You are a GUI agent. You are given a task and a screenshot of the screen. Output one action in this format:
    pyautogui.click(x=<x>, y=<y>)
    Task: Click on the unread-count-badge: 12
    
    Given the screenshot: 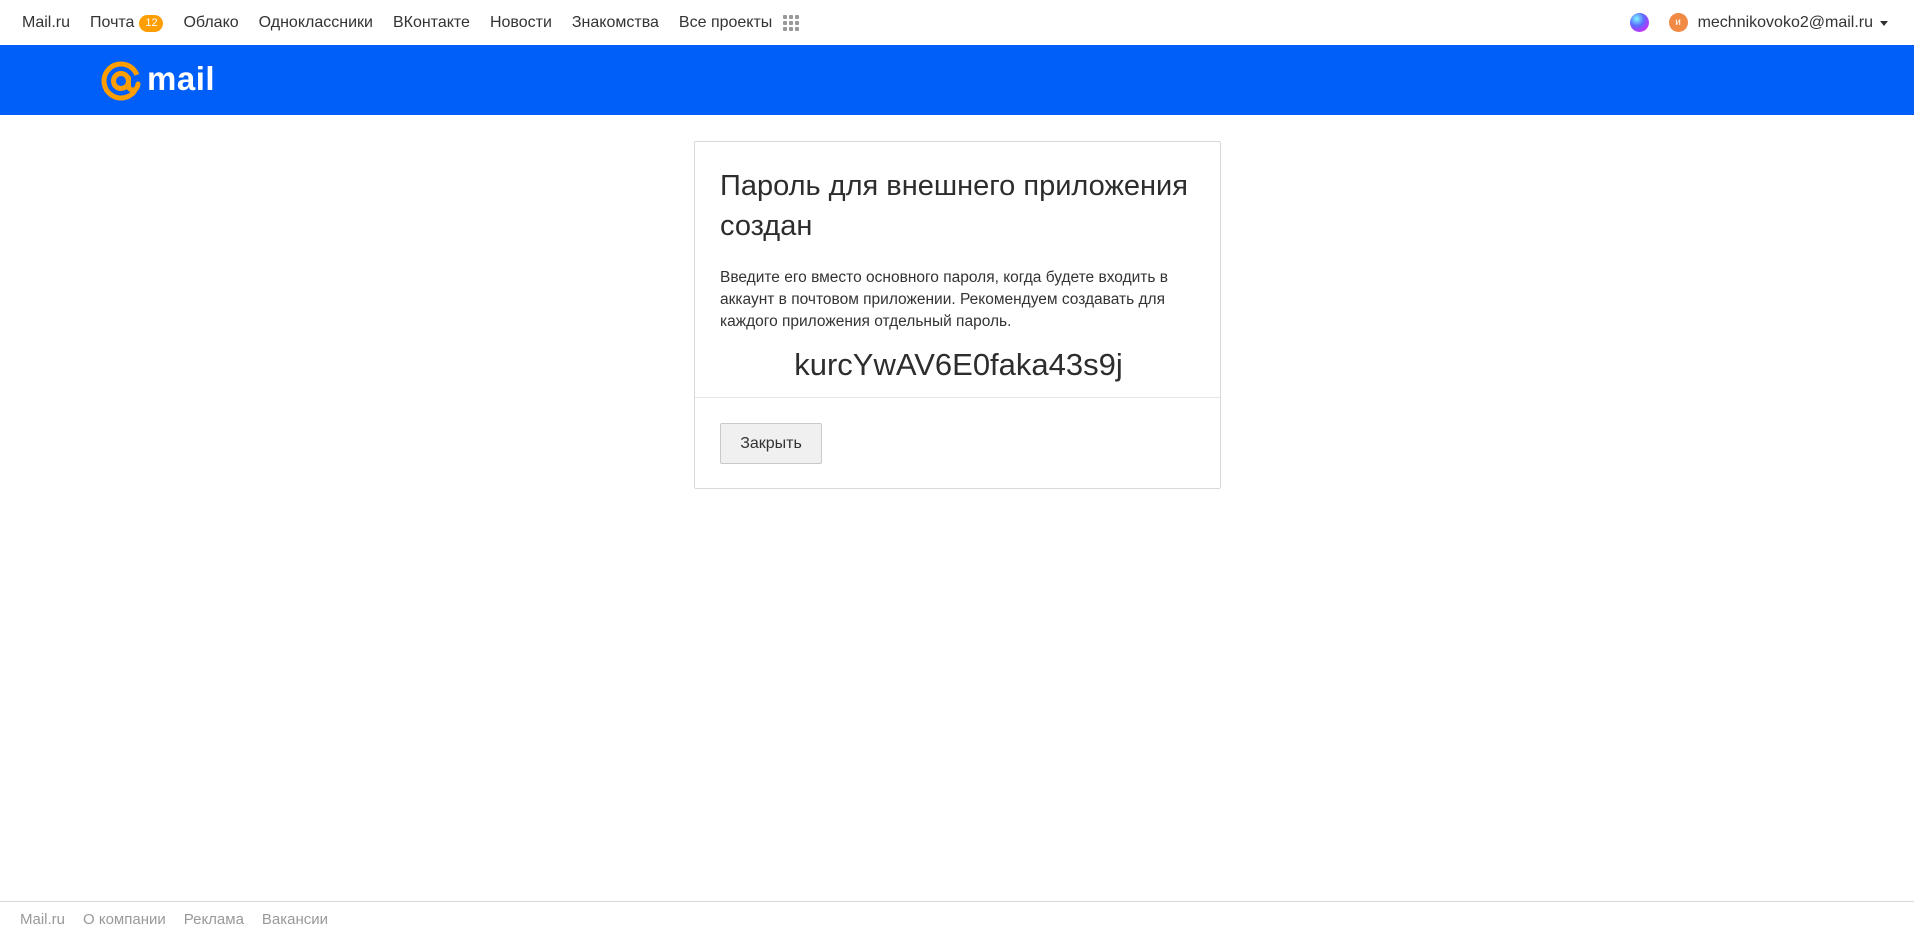 What is the action you would take?
    pyautogui.click(x=151, y=23)
    